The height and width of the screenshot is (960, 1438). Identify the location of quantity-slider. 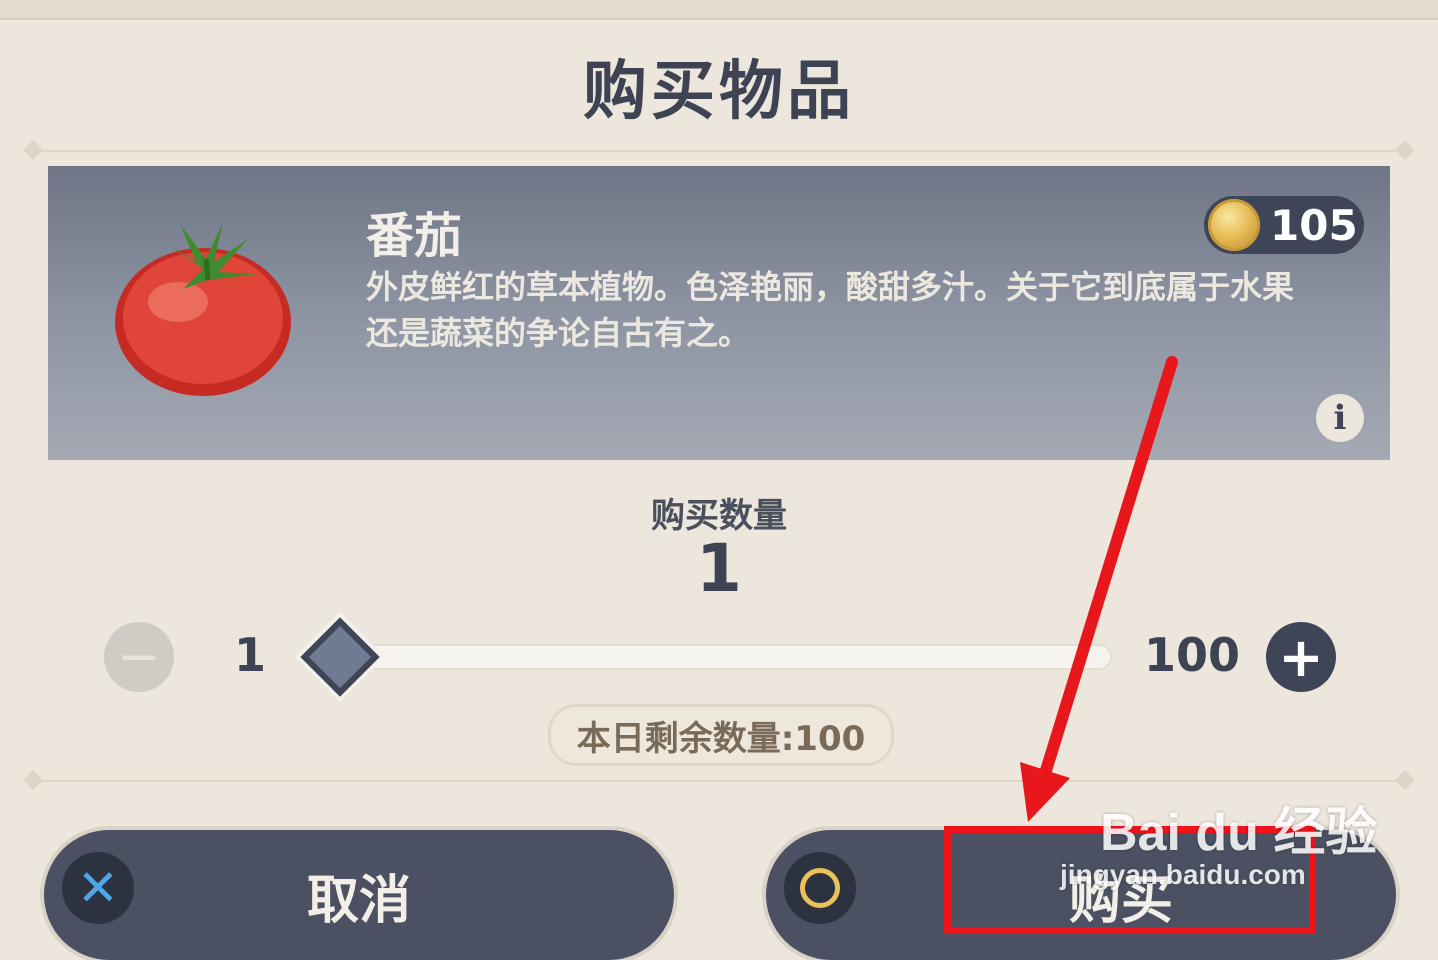
(726, 657).